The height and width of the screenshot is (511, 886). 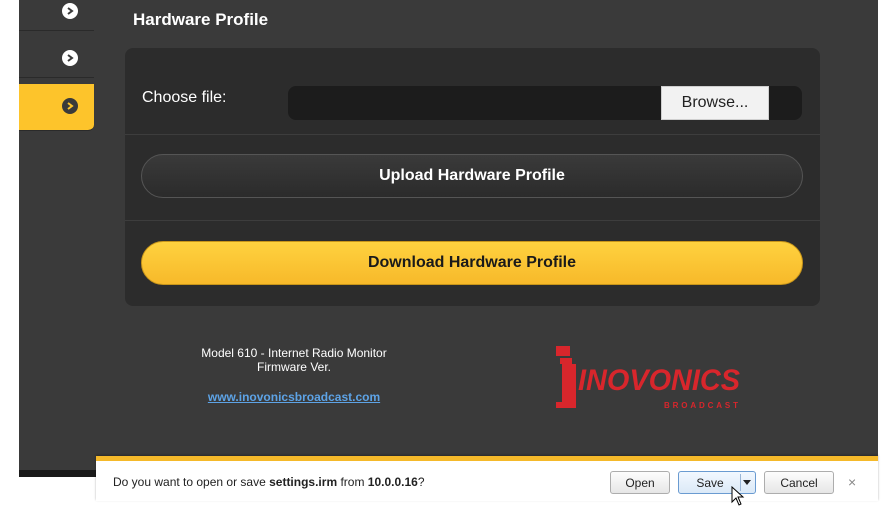 What do you see at coordinates (294, 397) in the screenshot?
I see `website-link: www.inovonicsbroadcast.com` at bounding box center [294, 397].